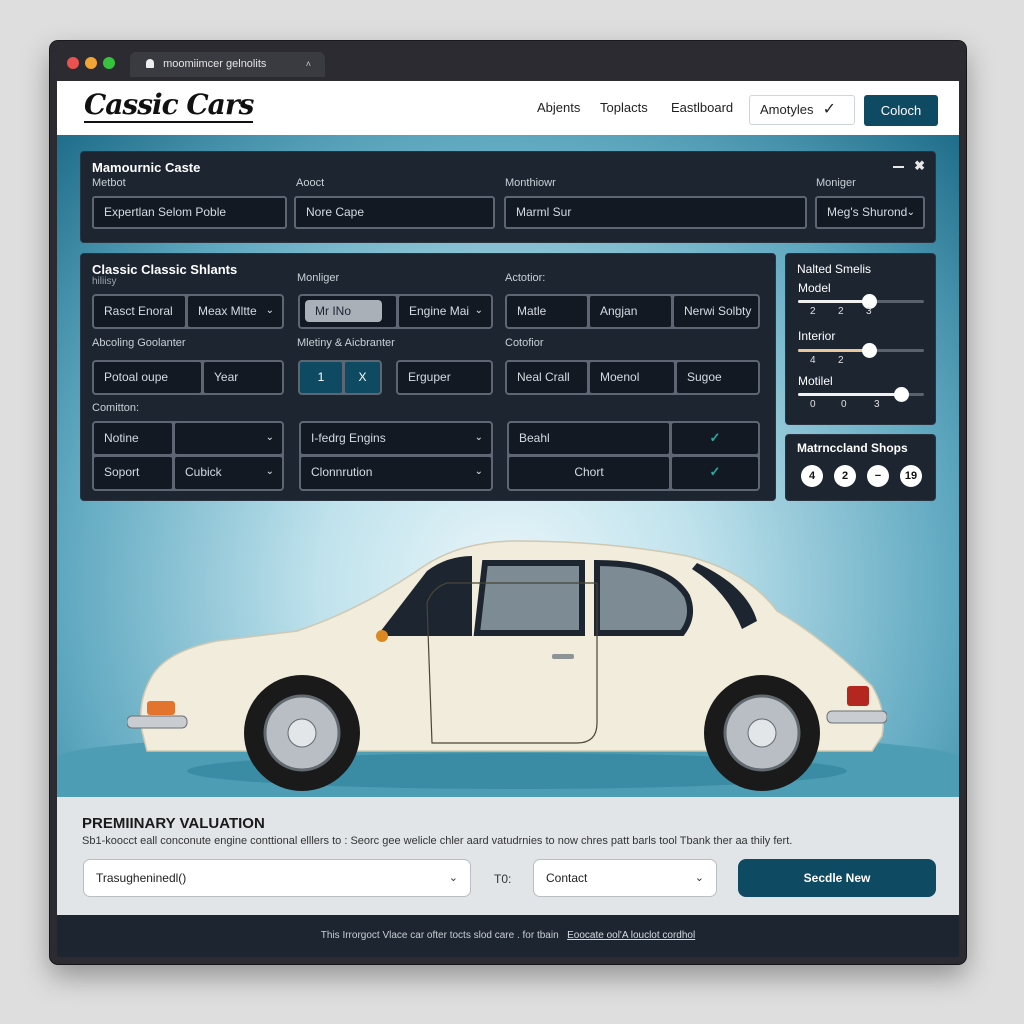 This screenshot has width=1024, height=1024. What do you see at coordinates (362, 377) in the screenshot?
I see `stepper-clear-button: X` at bounding box center [362, 377].